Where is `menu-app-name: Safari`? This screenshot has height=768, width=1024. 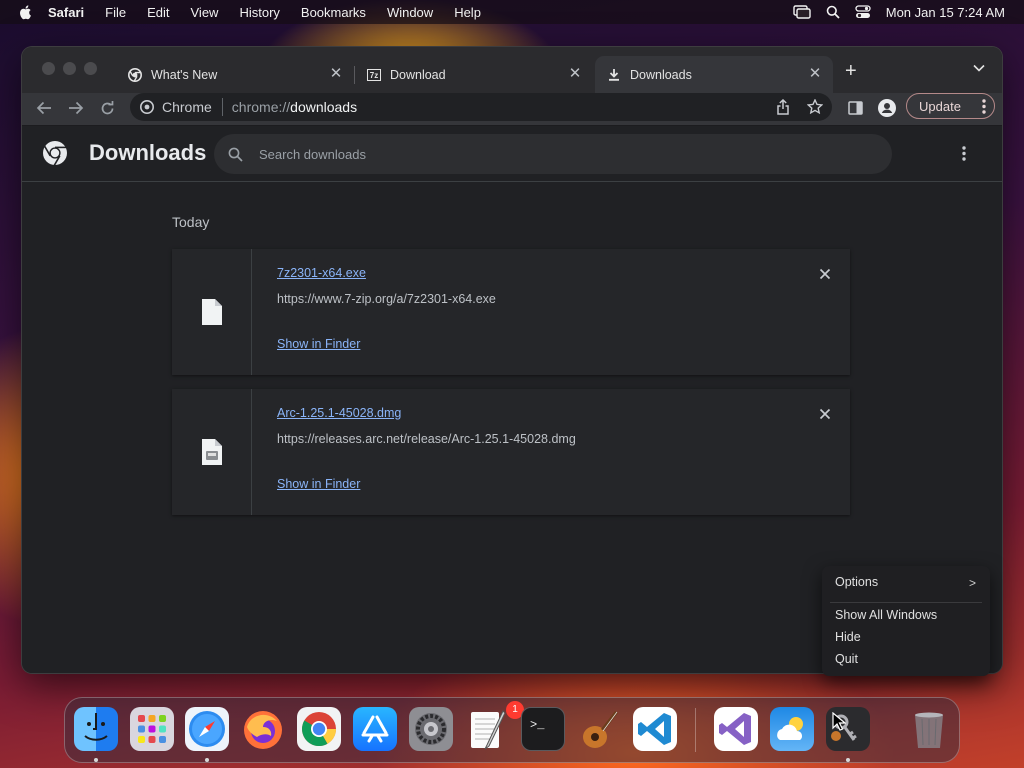
menu-app-name: Safari is located at coordinates (66, 12).